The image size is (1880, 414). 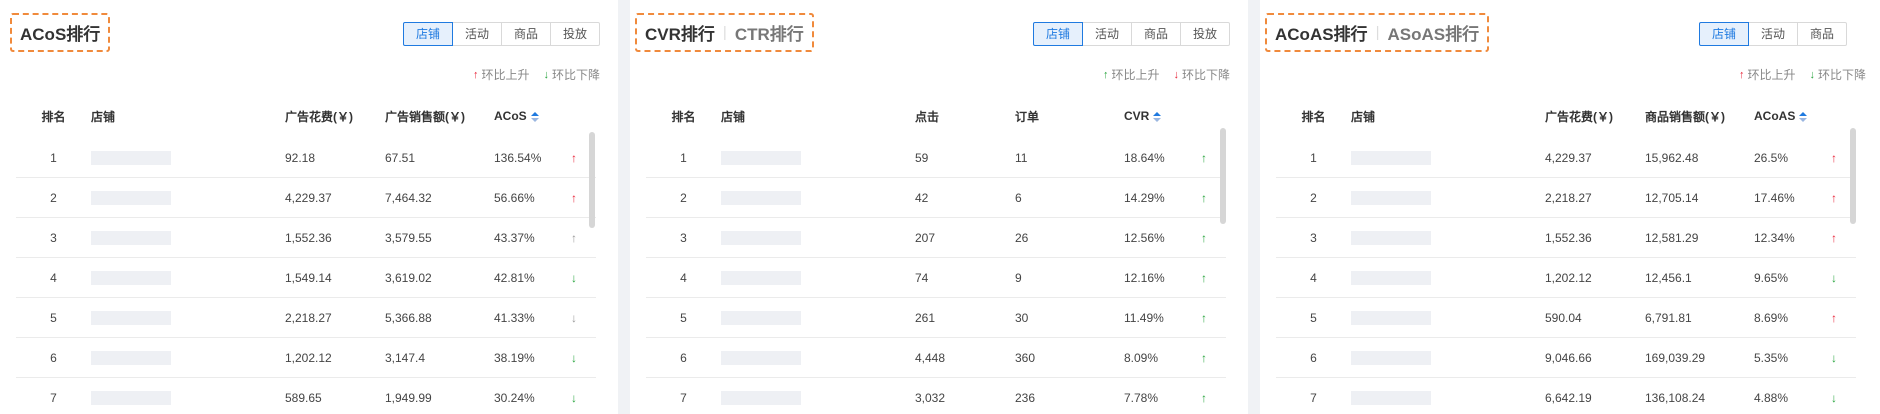 I want to click on table-row: 6 4,448 360 8.09% ↑, so click(x=936, y=358).